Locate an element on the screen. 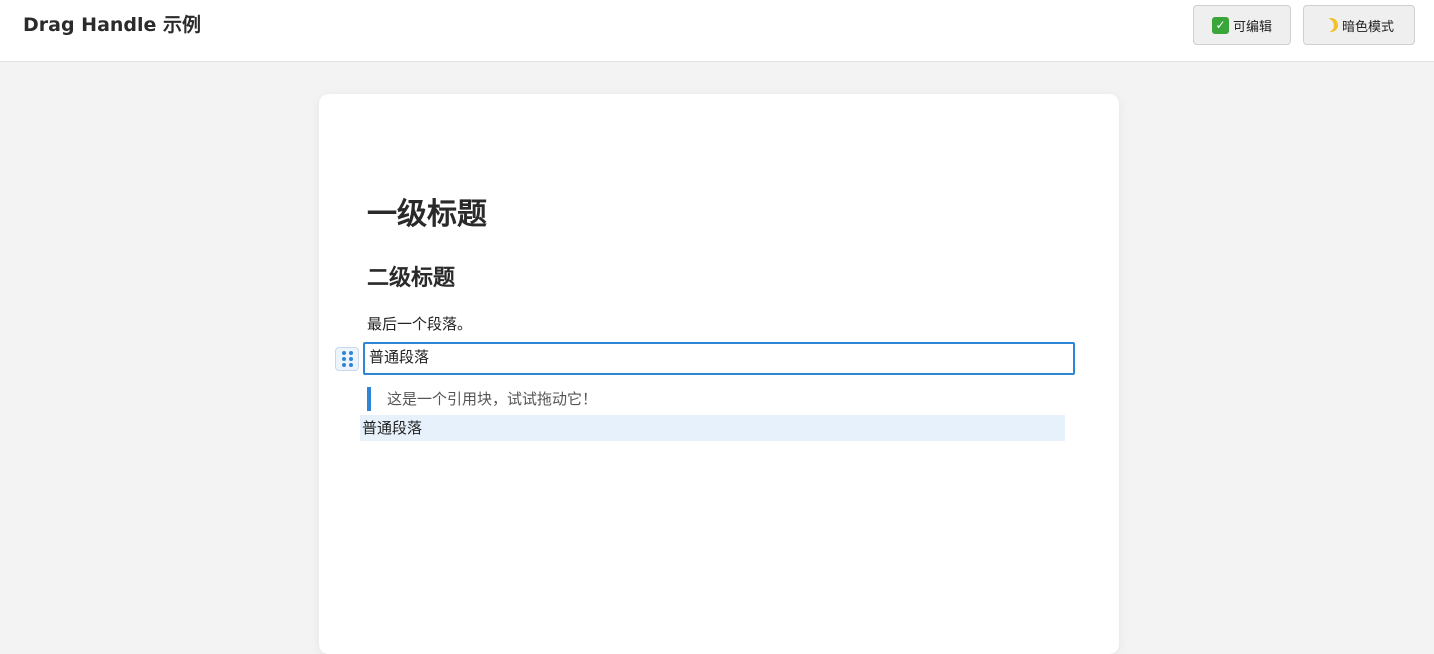  dark-mode-button: 暗色模式 is located at coordinates (1359, 25).